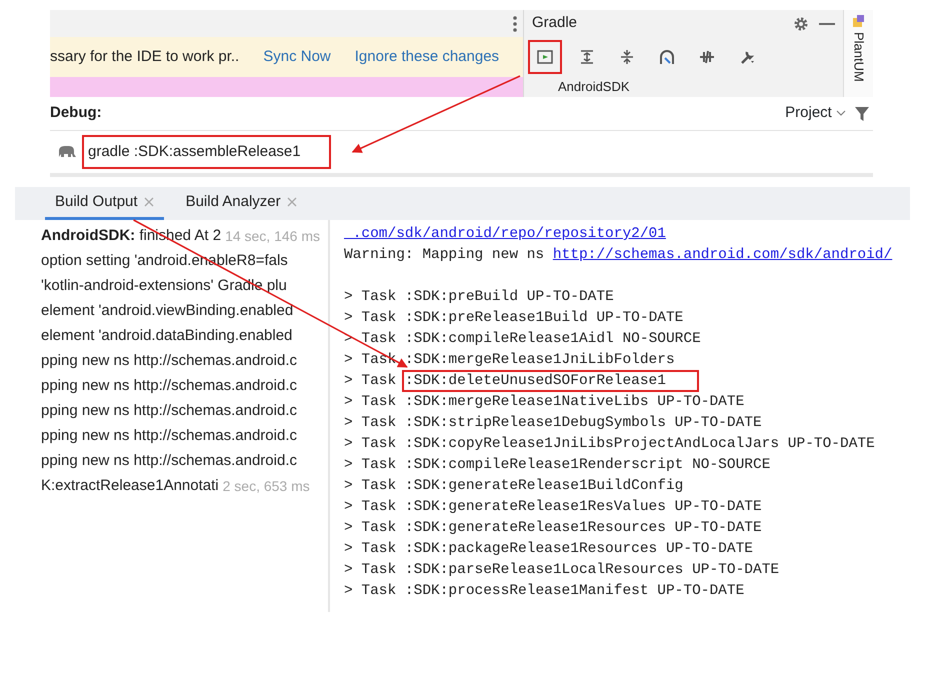 Image resolution: width=935 pixels, height=684 pixels. Describe the element at coordinates (722, 255) in the screenshot. I see `console-link: http://schemas.android.com/sdk/android/` at that location.